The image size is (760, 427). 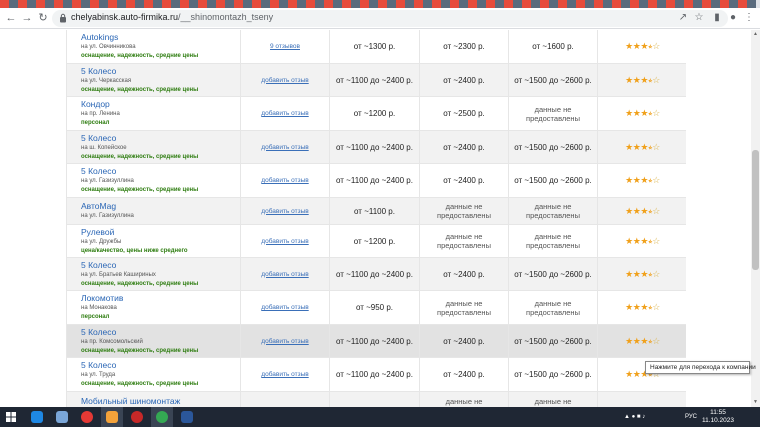 I want to click on bookmark-star-icon: ☆, so click(x=699, y=18).